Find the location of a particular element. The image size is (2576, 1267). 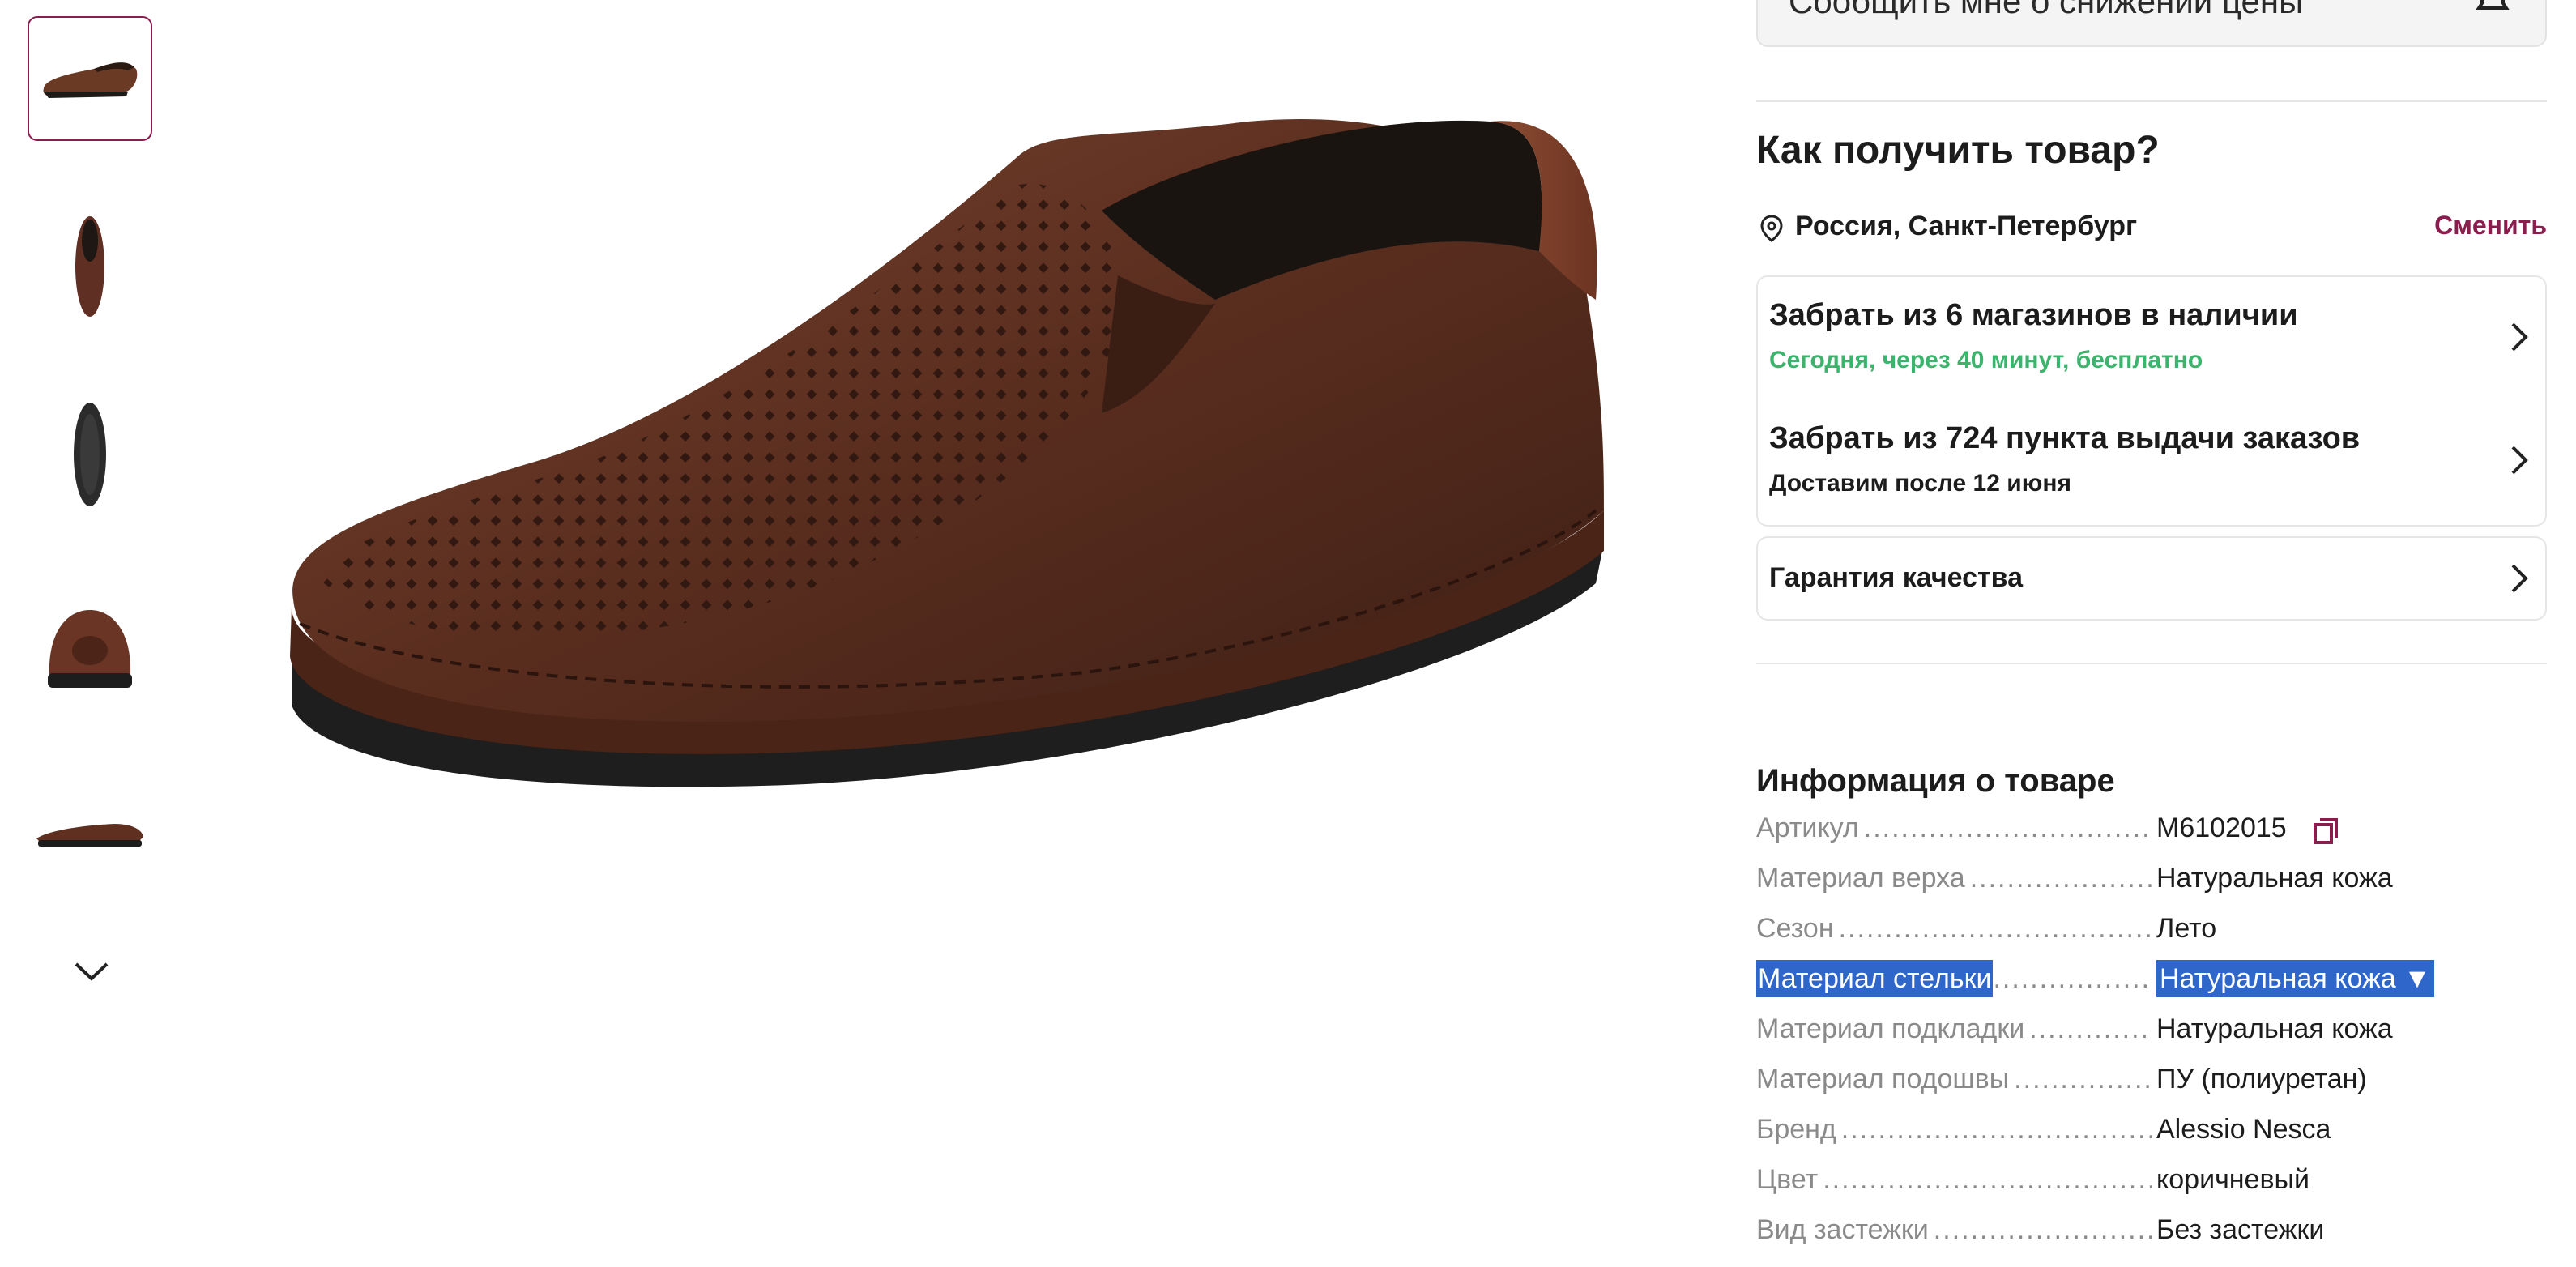

quality-guarantee-card: Гарантия качества is located at coordinates (2152, 578).